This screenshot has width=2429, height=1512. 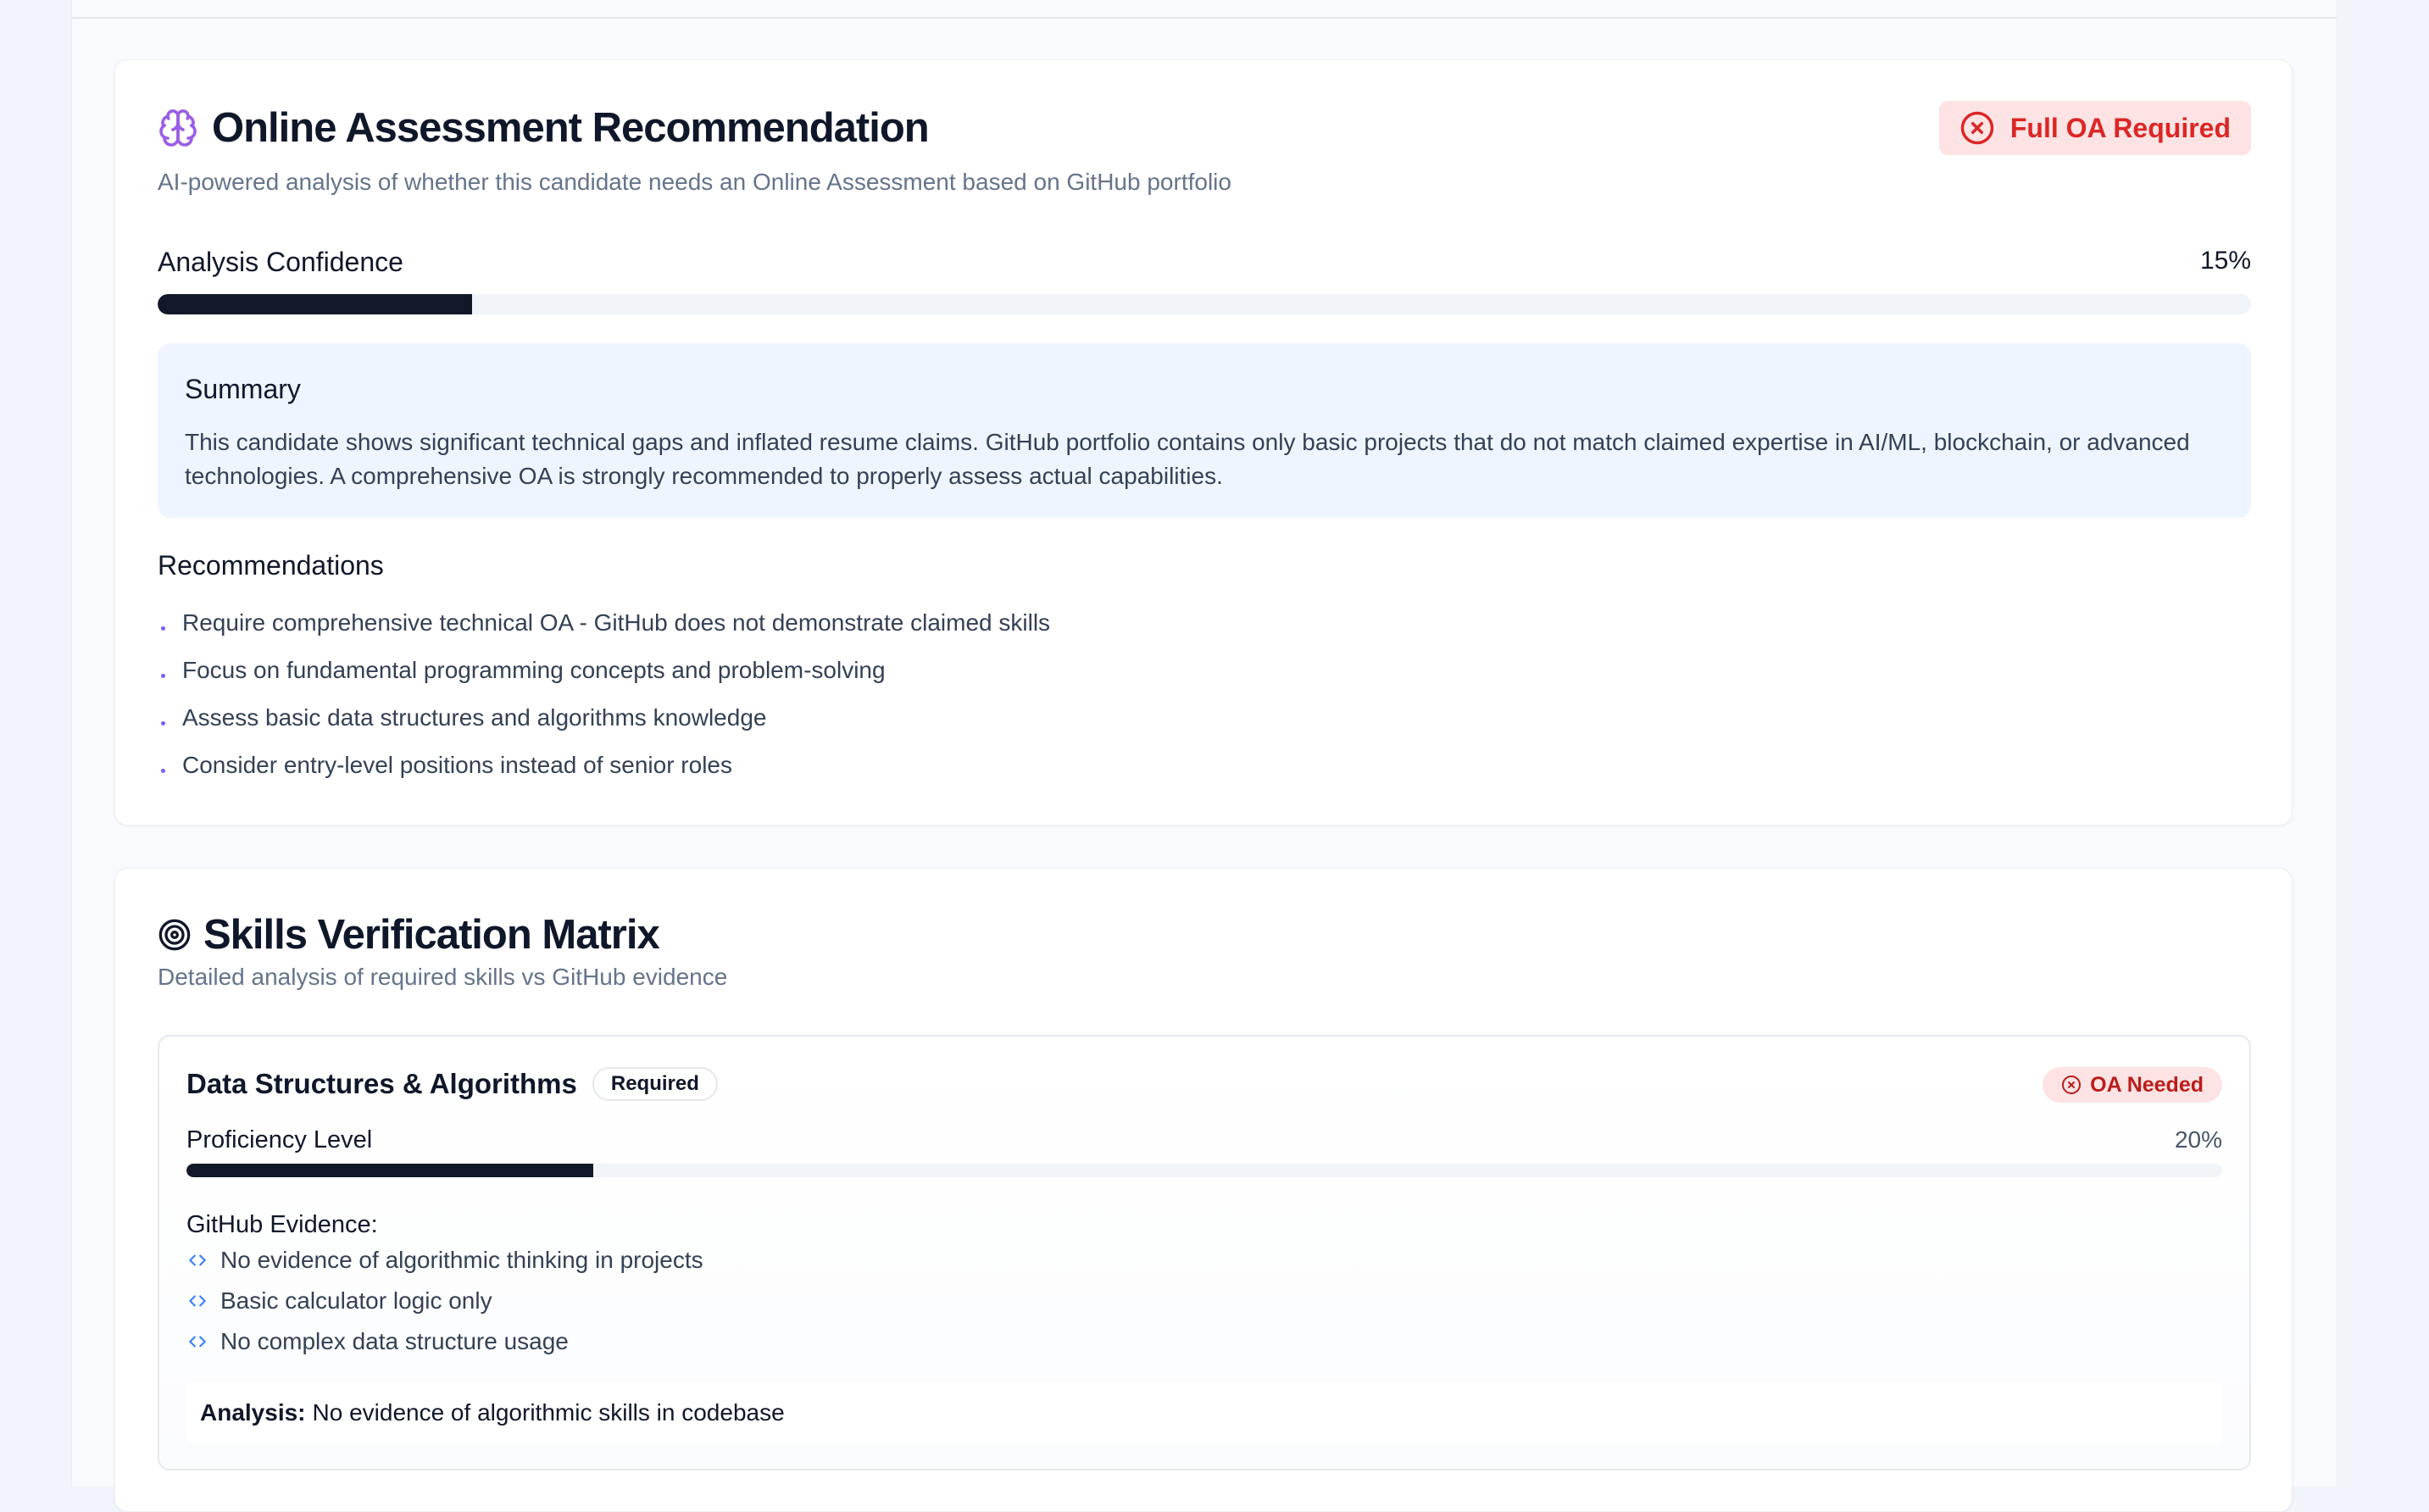 I want to click on evidence-text: No complex data structure usage, so click(x=394, y=1341).